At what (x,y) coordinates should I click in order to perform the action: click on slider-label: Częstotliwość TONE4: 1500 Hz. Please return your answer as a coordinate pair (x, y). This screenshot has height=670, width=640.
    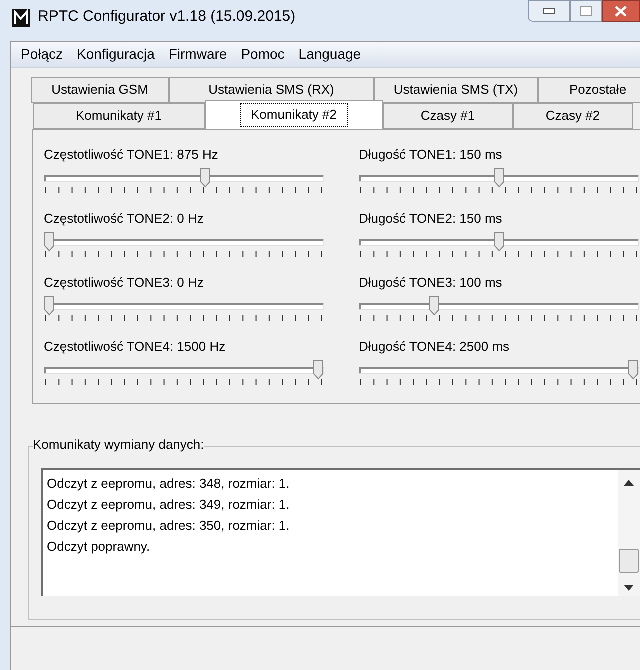
    Looking at the image, I should click on (135, 347).